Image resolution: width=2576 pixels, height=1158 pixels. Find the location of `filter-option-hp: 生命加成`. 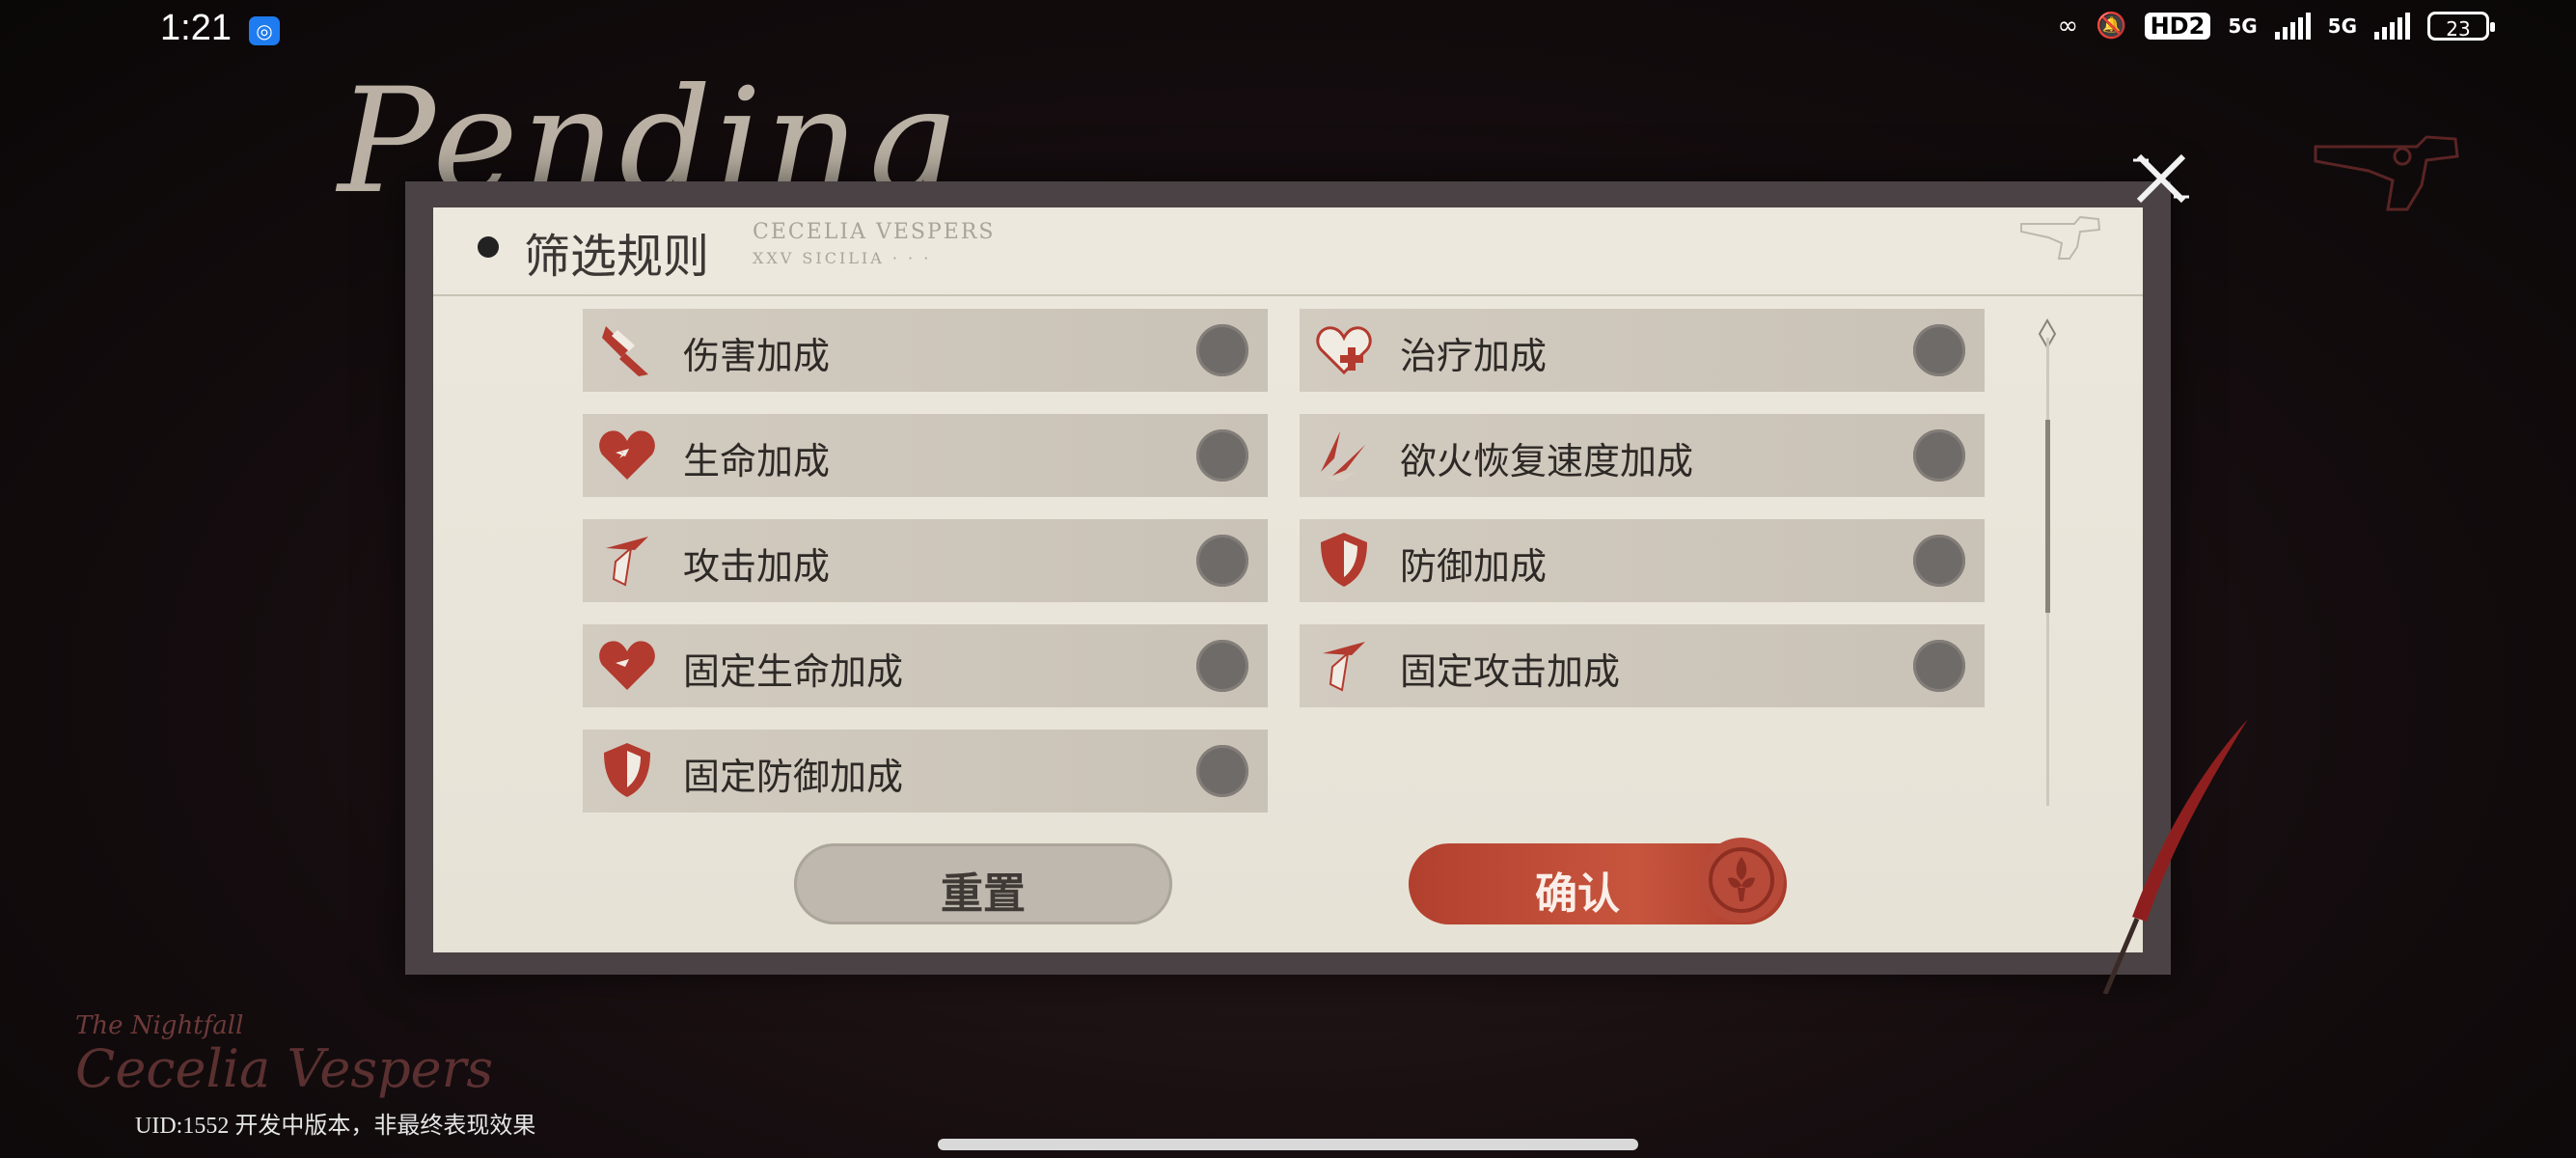

filter-option-hp: 生命加成 is located at coordinates (925, 455).